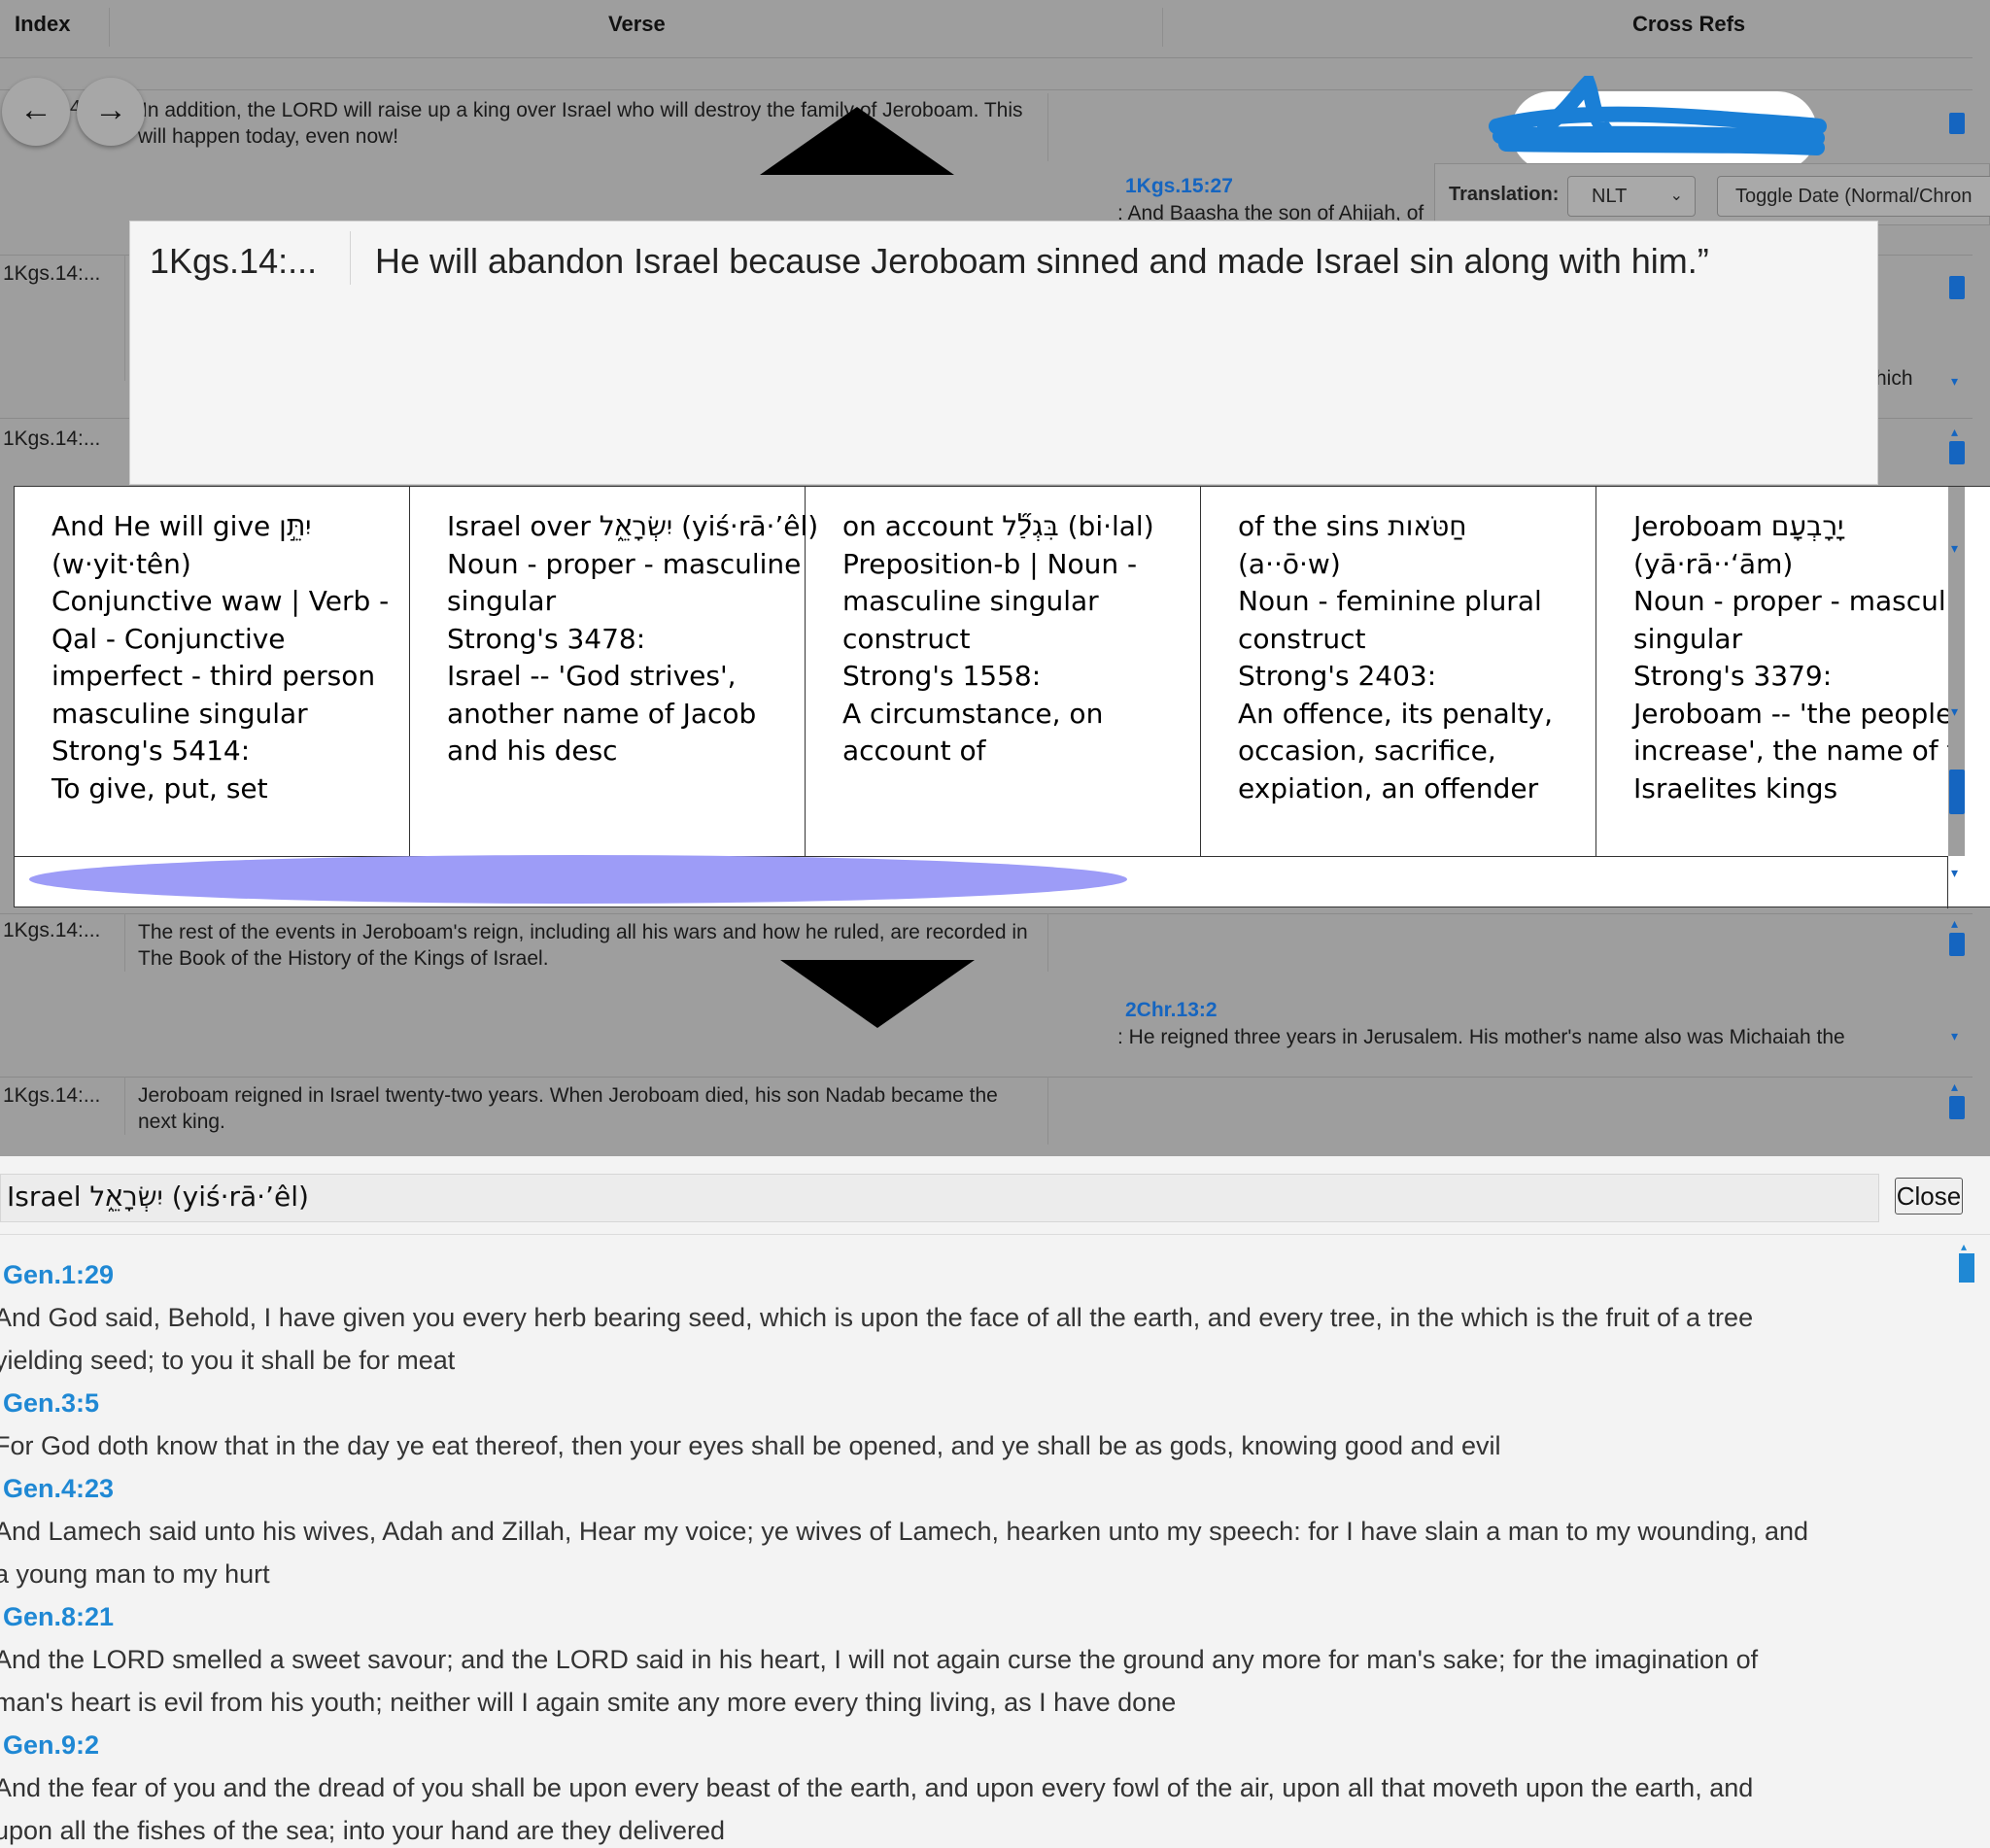 The height and width of the screenshot is (1848, 1990). Describe the element at coordinates (351, 258) in the screenshot. I see `popup-divider` at that location.